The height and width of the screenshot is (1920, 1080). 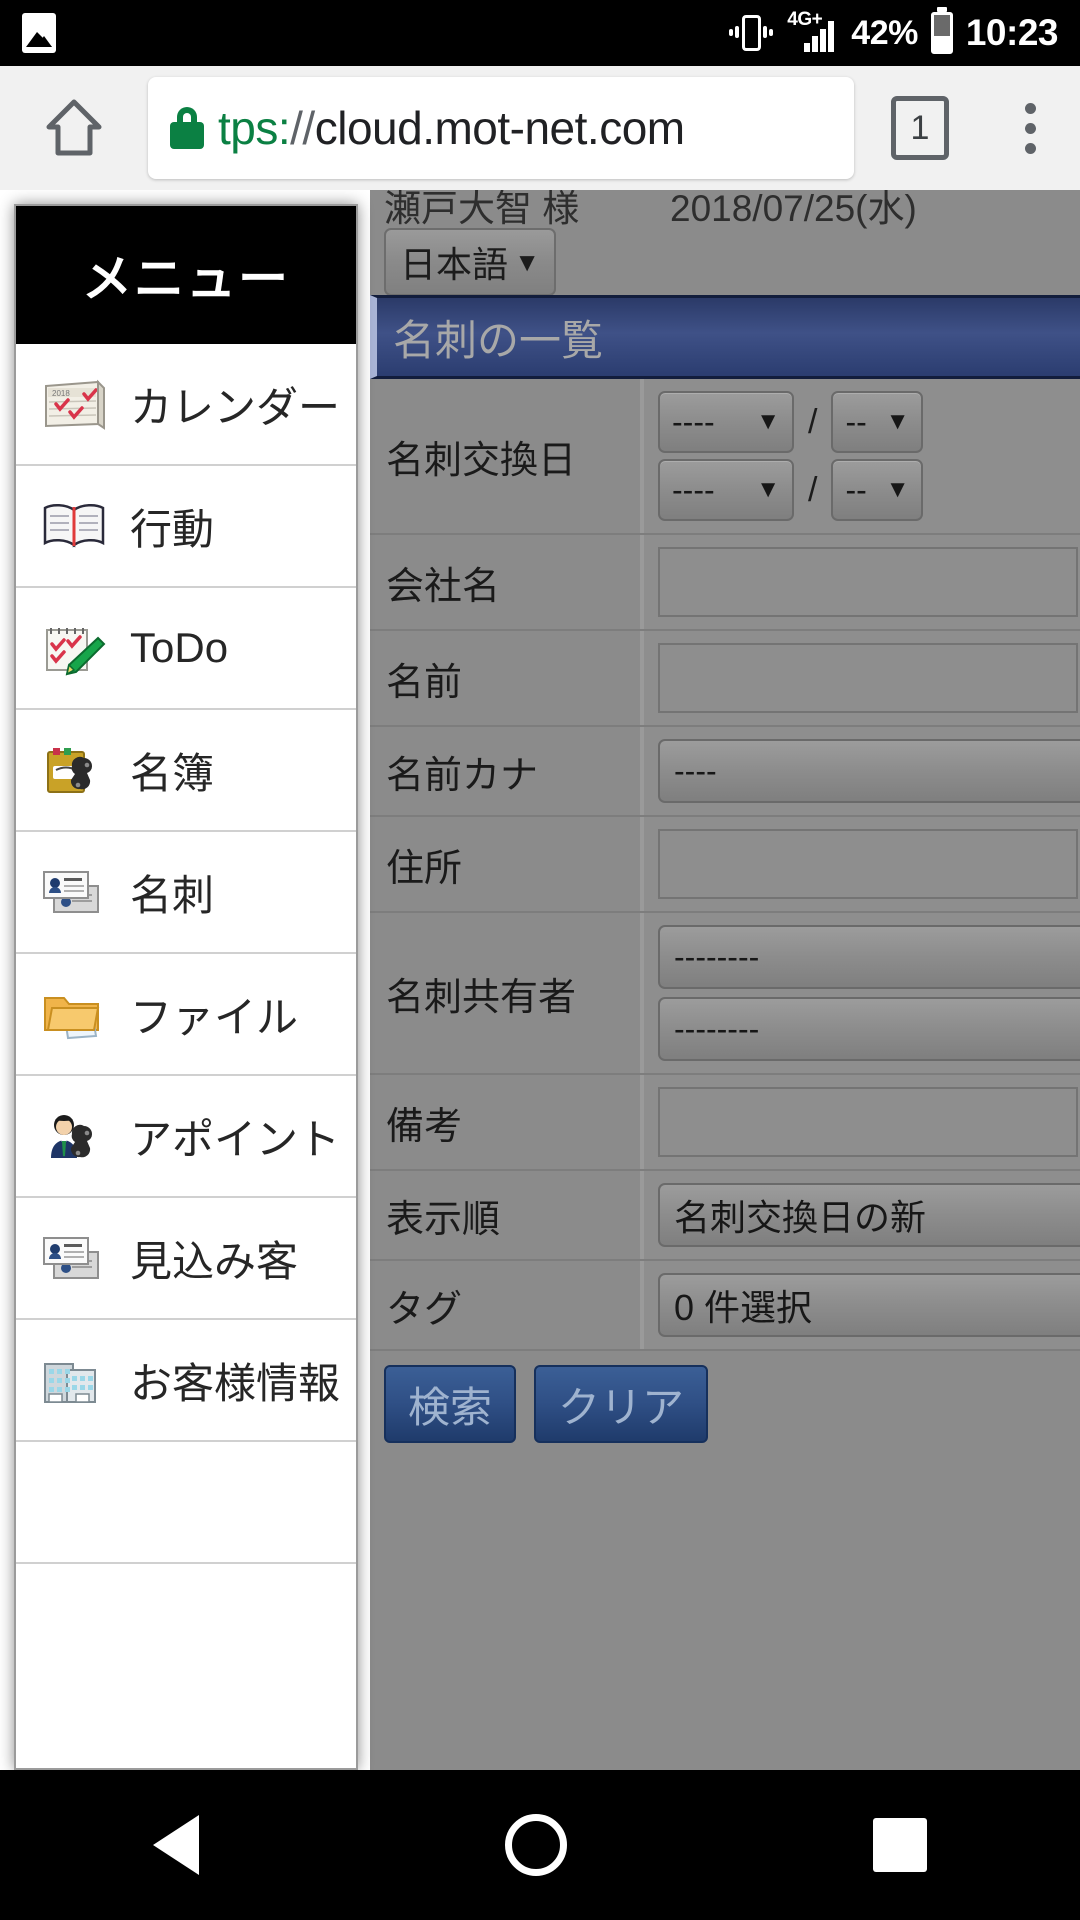 I want to click on exchange-date-from-year-select: ---- ▼, so click(x=726, y=422).